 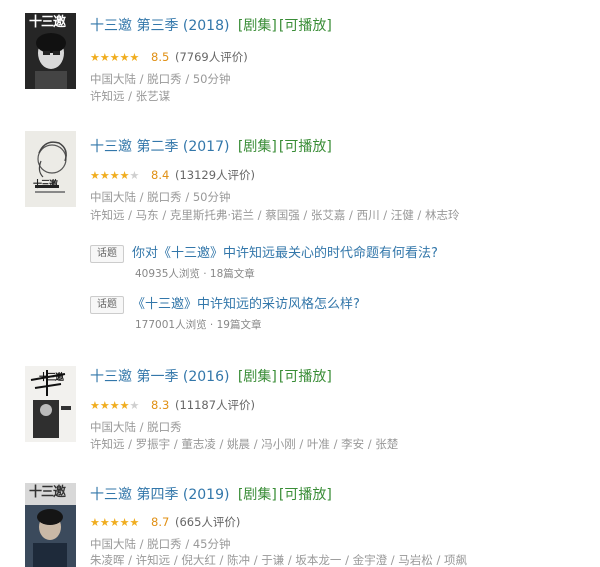 What do you see at coordinates (130, 96) in the screenshot?
I see `cast-list: 许知远 / 张艺谋` at bounding box center [130, 96].